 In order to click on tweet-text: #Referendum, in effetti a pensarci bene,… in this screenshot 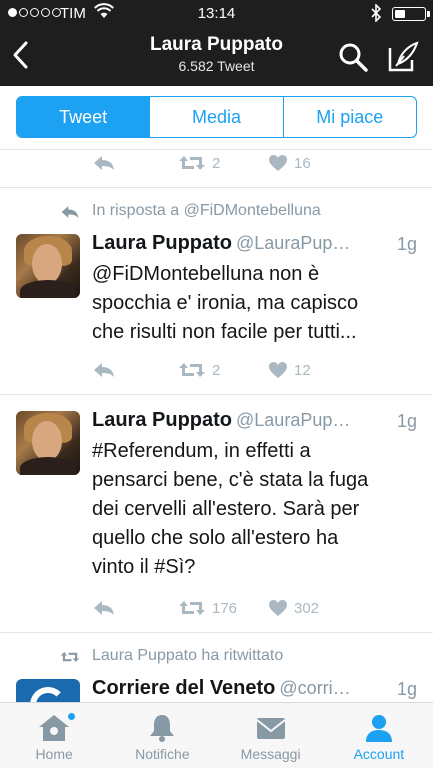, I will do `click(230, 509)`.